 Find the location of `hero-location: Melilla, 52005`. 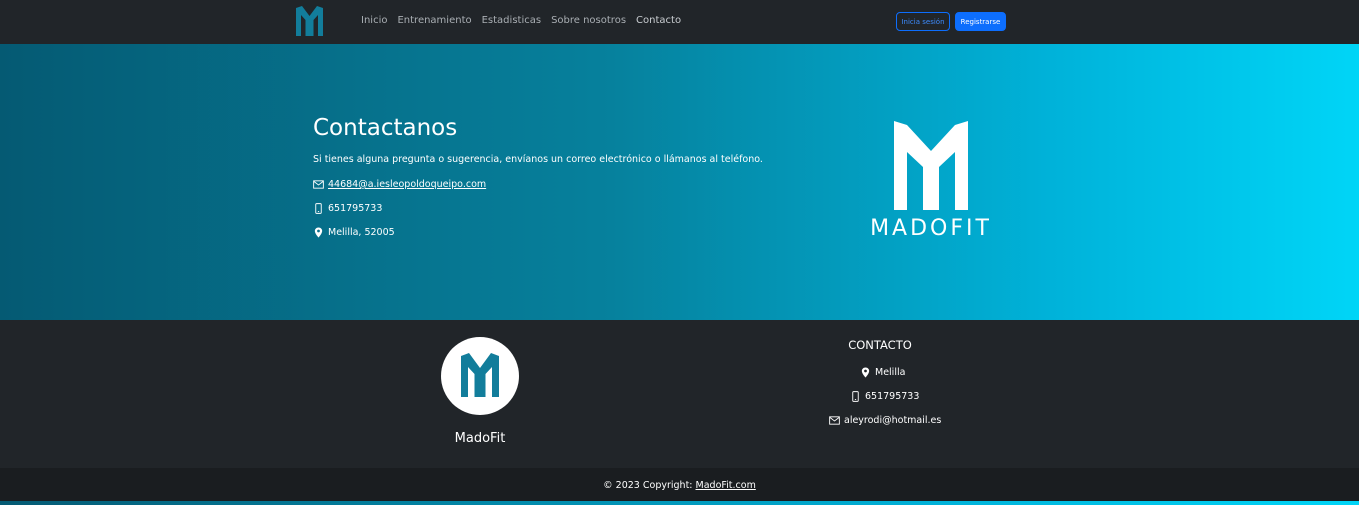

hero-location: Melilla, 52005 is located at coordinates (361, 232).